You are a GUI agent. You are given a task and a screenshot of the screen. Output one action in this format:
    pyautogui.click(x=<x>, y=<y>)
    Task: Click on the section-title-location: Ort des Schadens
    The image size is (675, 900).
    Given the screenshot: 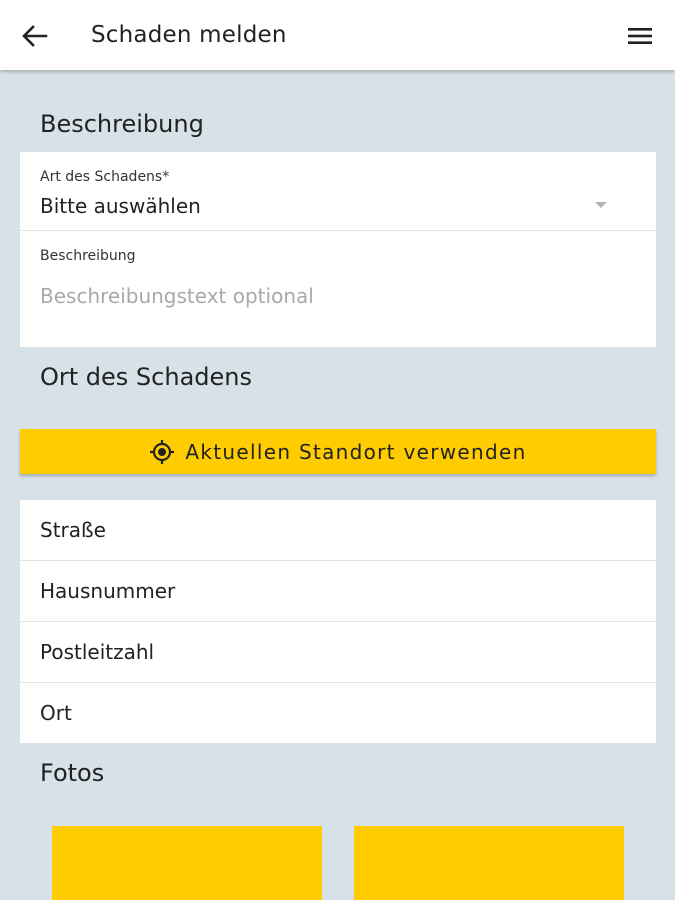 What is the action you would take?
    pyautogui.click(x=146, y=377)
    